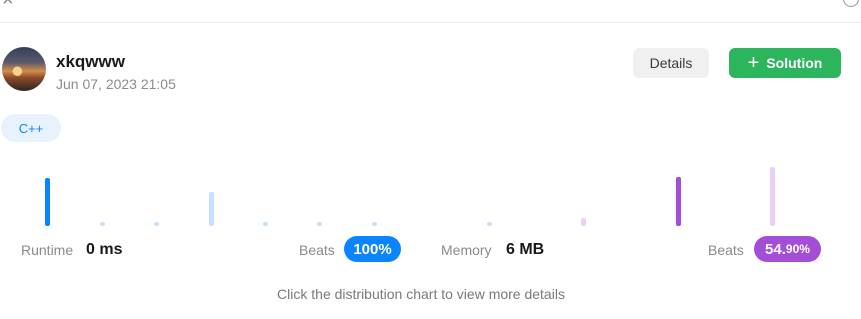  What do you see at coordinates (466, 250) in the screenshot?
I see `memory-label: Memory` at bounding box center [466, 250].